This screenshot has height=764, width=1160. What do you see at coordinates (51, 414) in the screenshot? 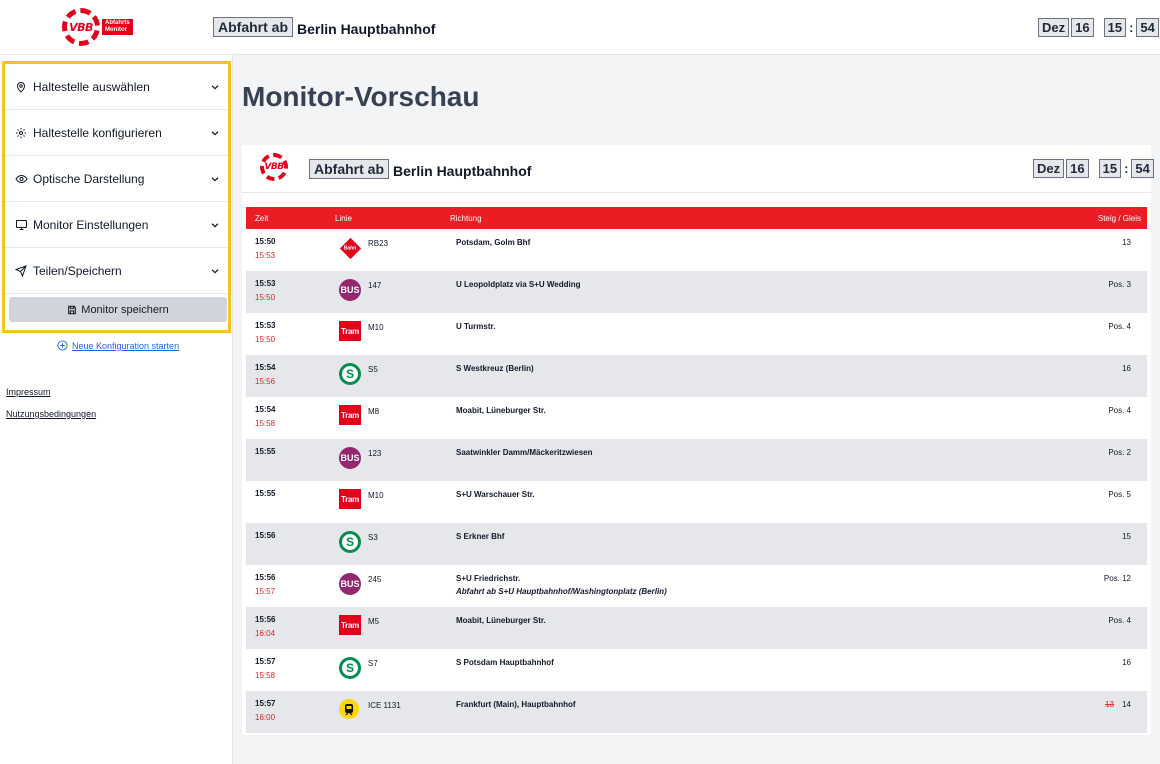
I see `terms-link: Nutzungsbedingungen` at bounding box center [51, 414].